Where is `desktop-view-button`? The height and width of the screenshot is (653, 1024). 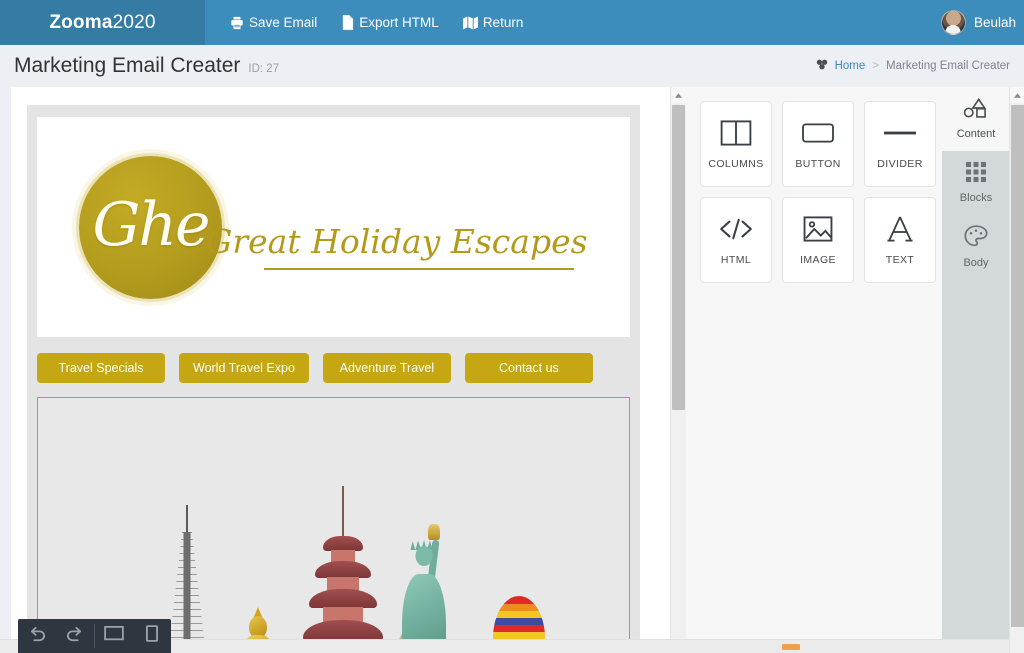 desktop-view-button is located at coordinates (114, 636).